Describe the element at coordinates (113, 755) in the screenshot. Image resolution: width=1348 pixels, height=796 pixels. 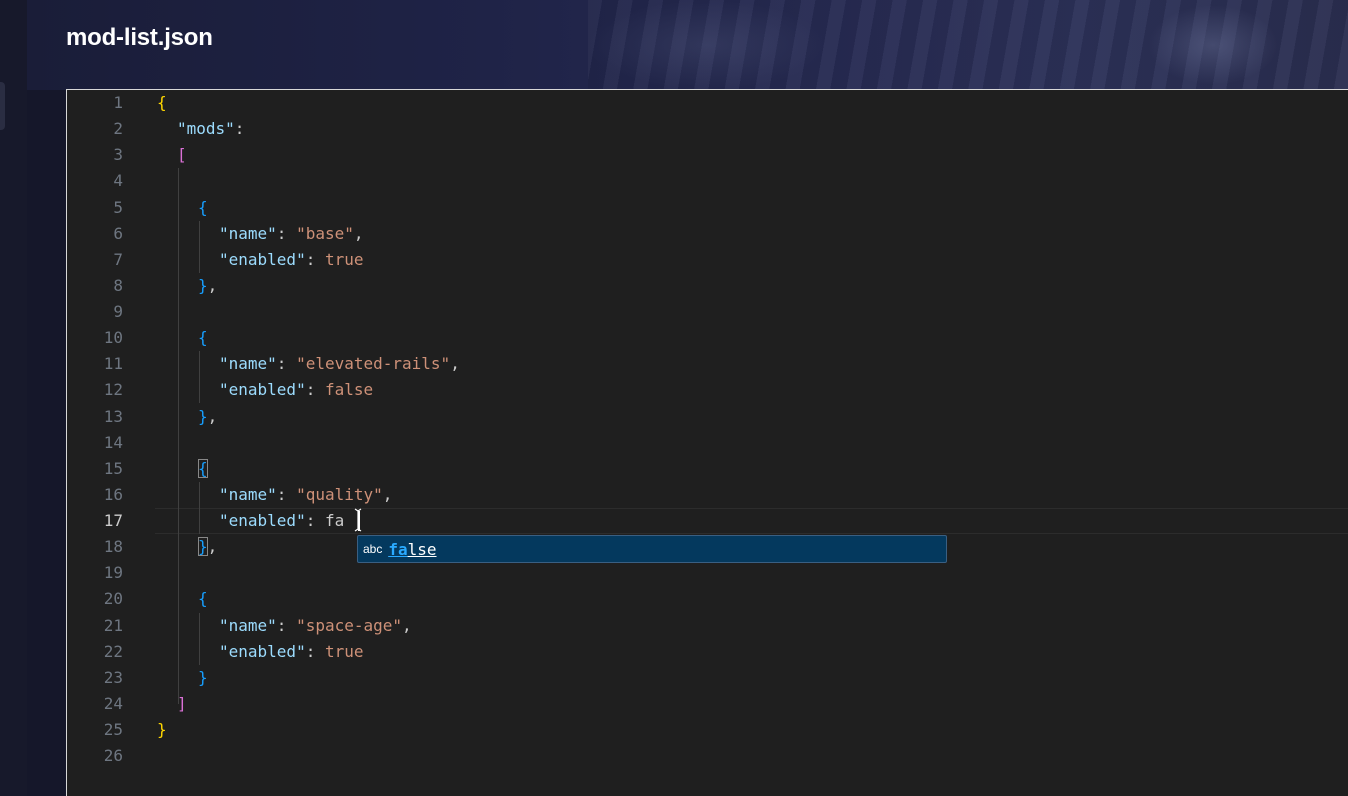
I see `line-number: 26` at that location.